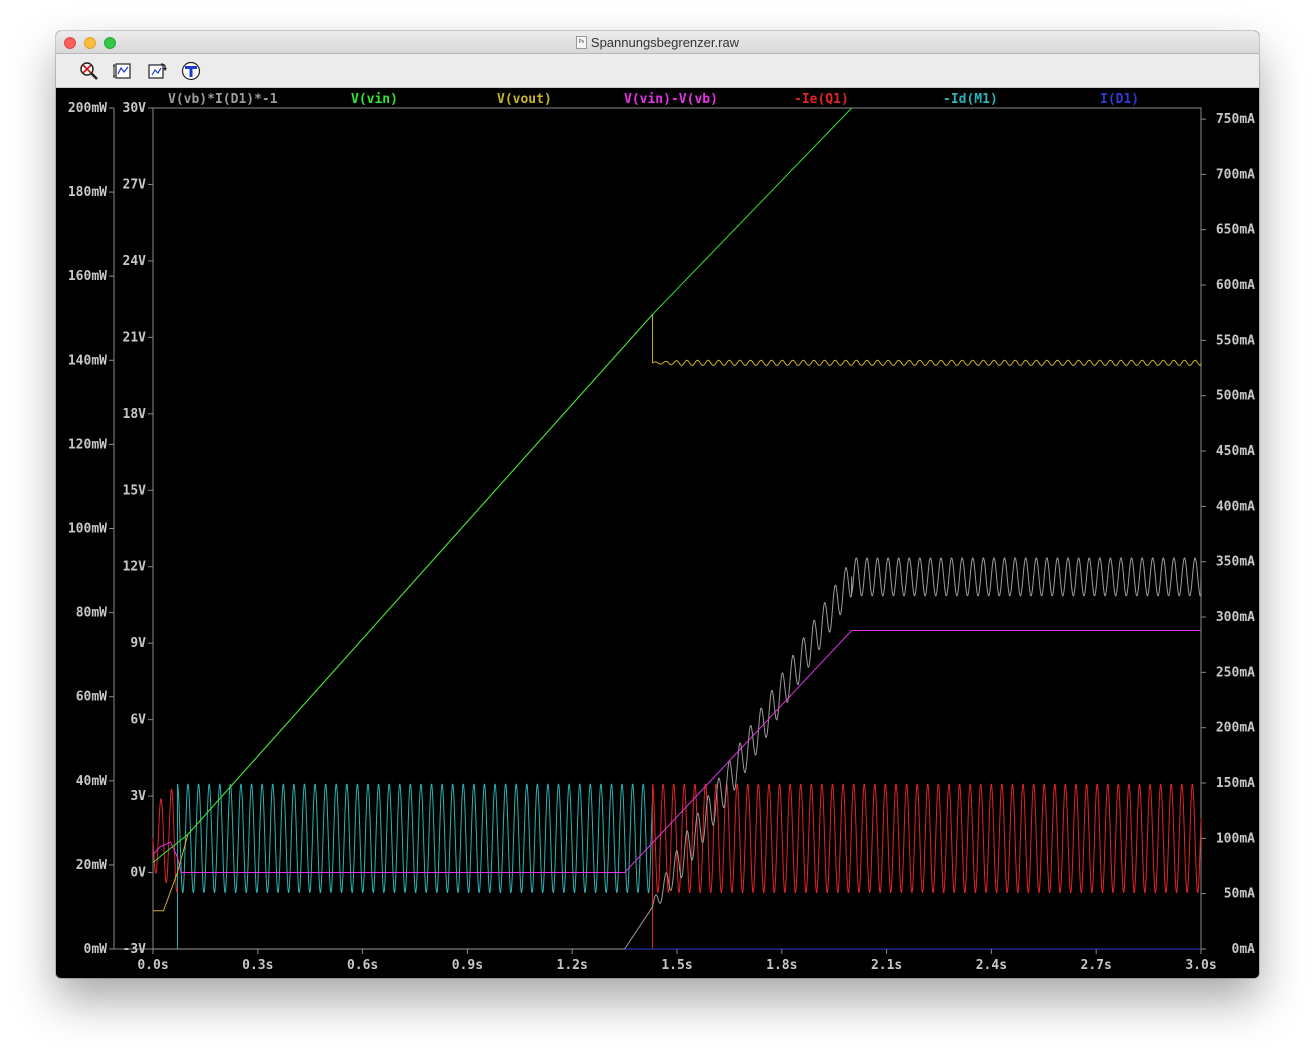  Describe the element at coordinates (87, 444) in the screenshot. I see `power-tick-label: 120mW` at that location.